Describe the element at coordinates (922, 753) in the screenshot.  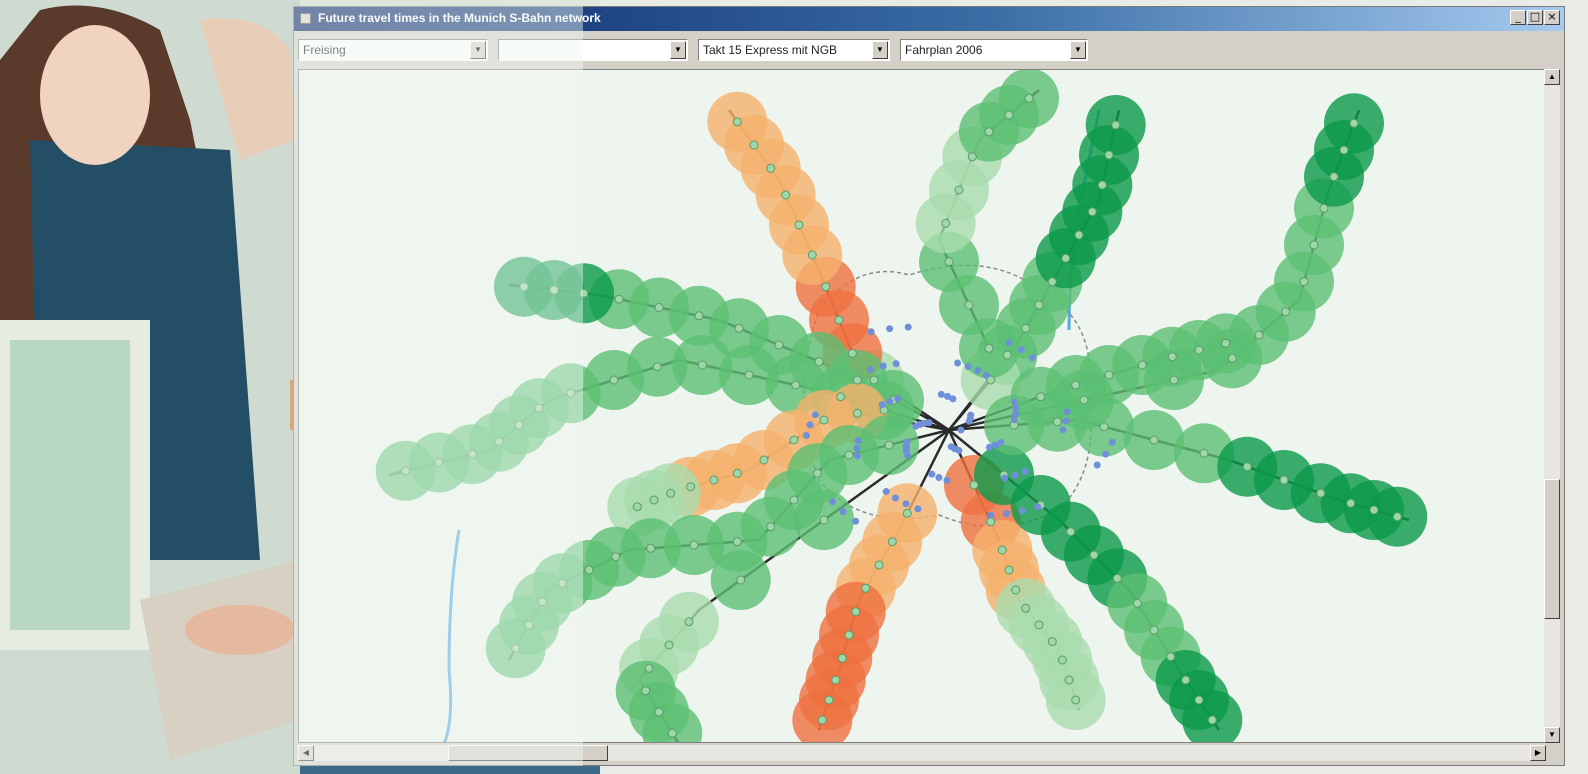
I see `horizontal-scrollbar: ◀ ▶` at that location.